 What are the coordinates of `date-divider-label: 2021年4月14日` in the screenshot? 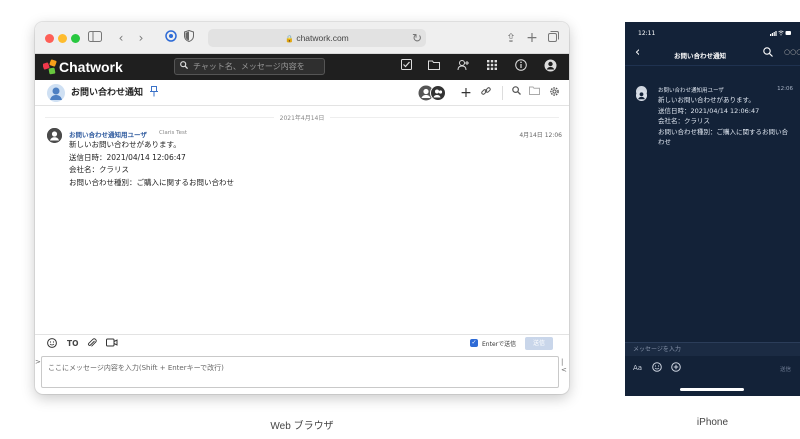 It's located at (302, 118).